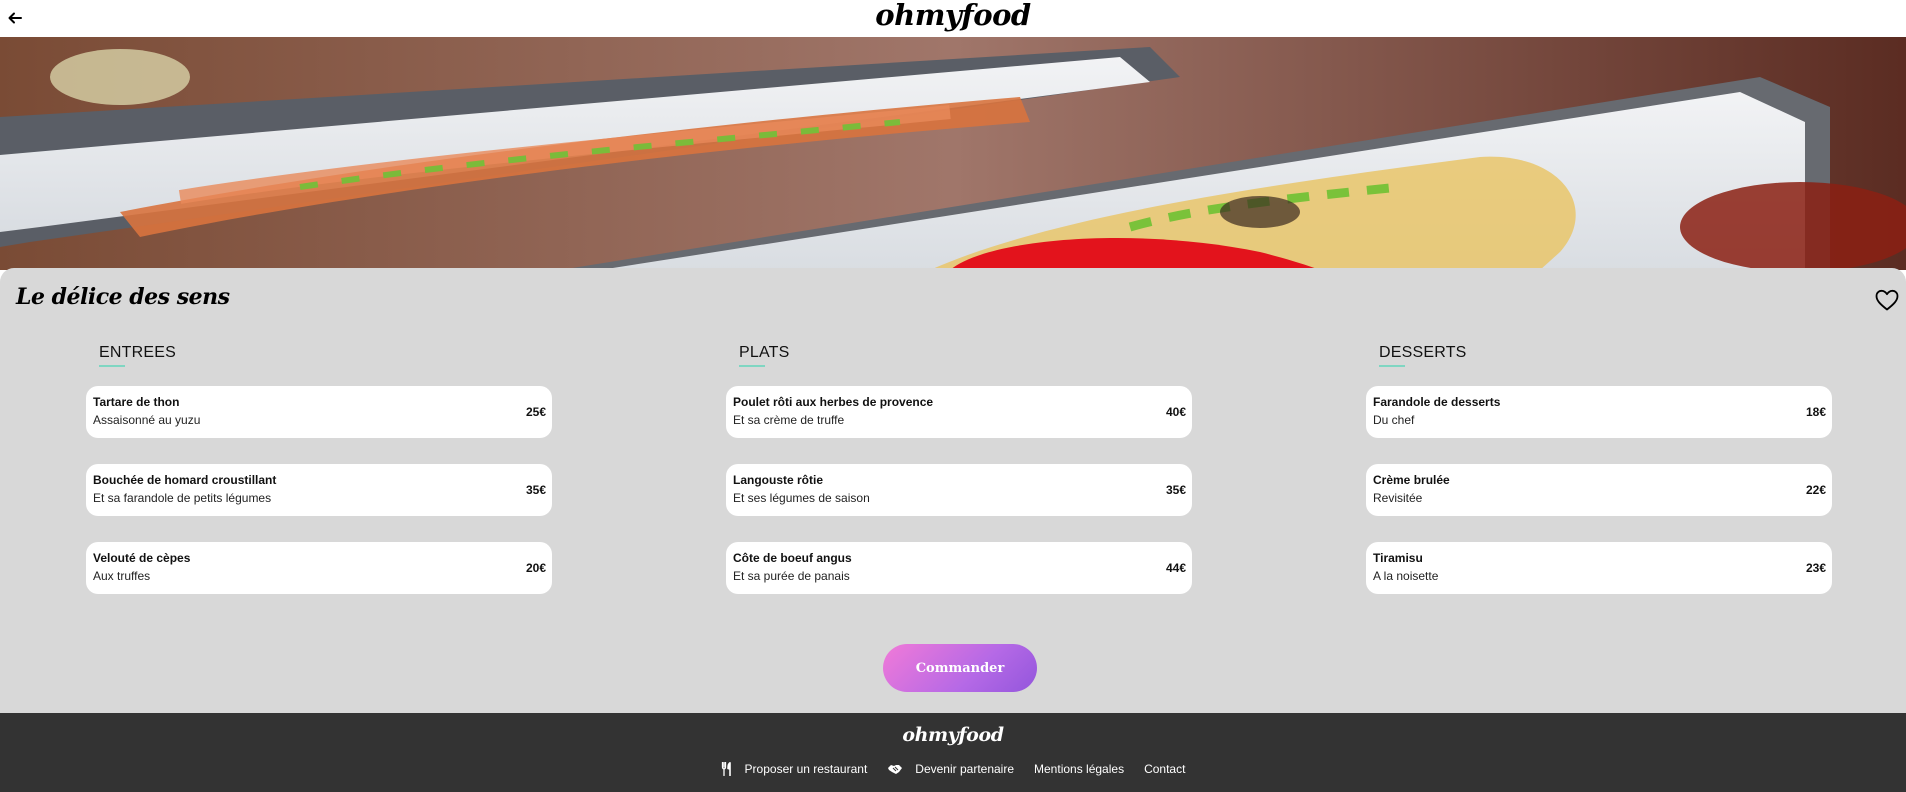 The image size is (1906, 792). Describe the element at coordinates (319, 568) in the screenshot. I see `menu-item-card: Velouté de cèpes Aux truffes 20€` at that location.